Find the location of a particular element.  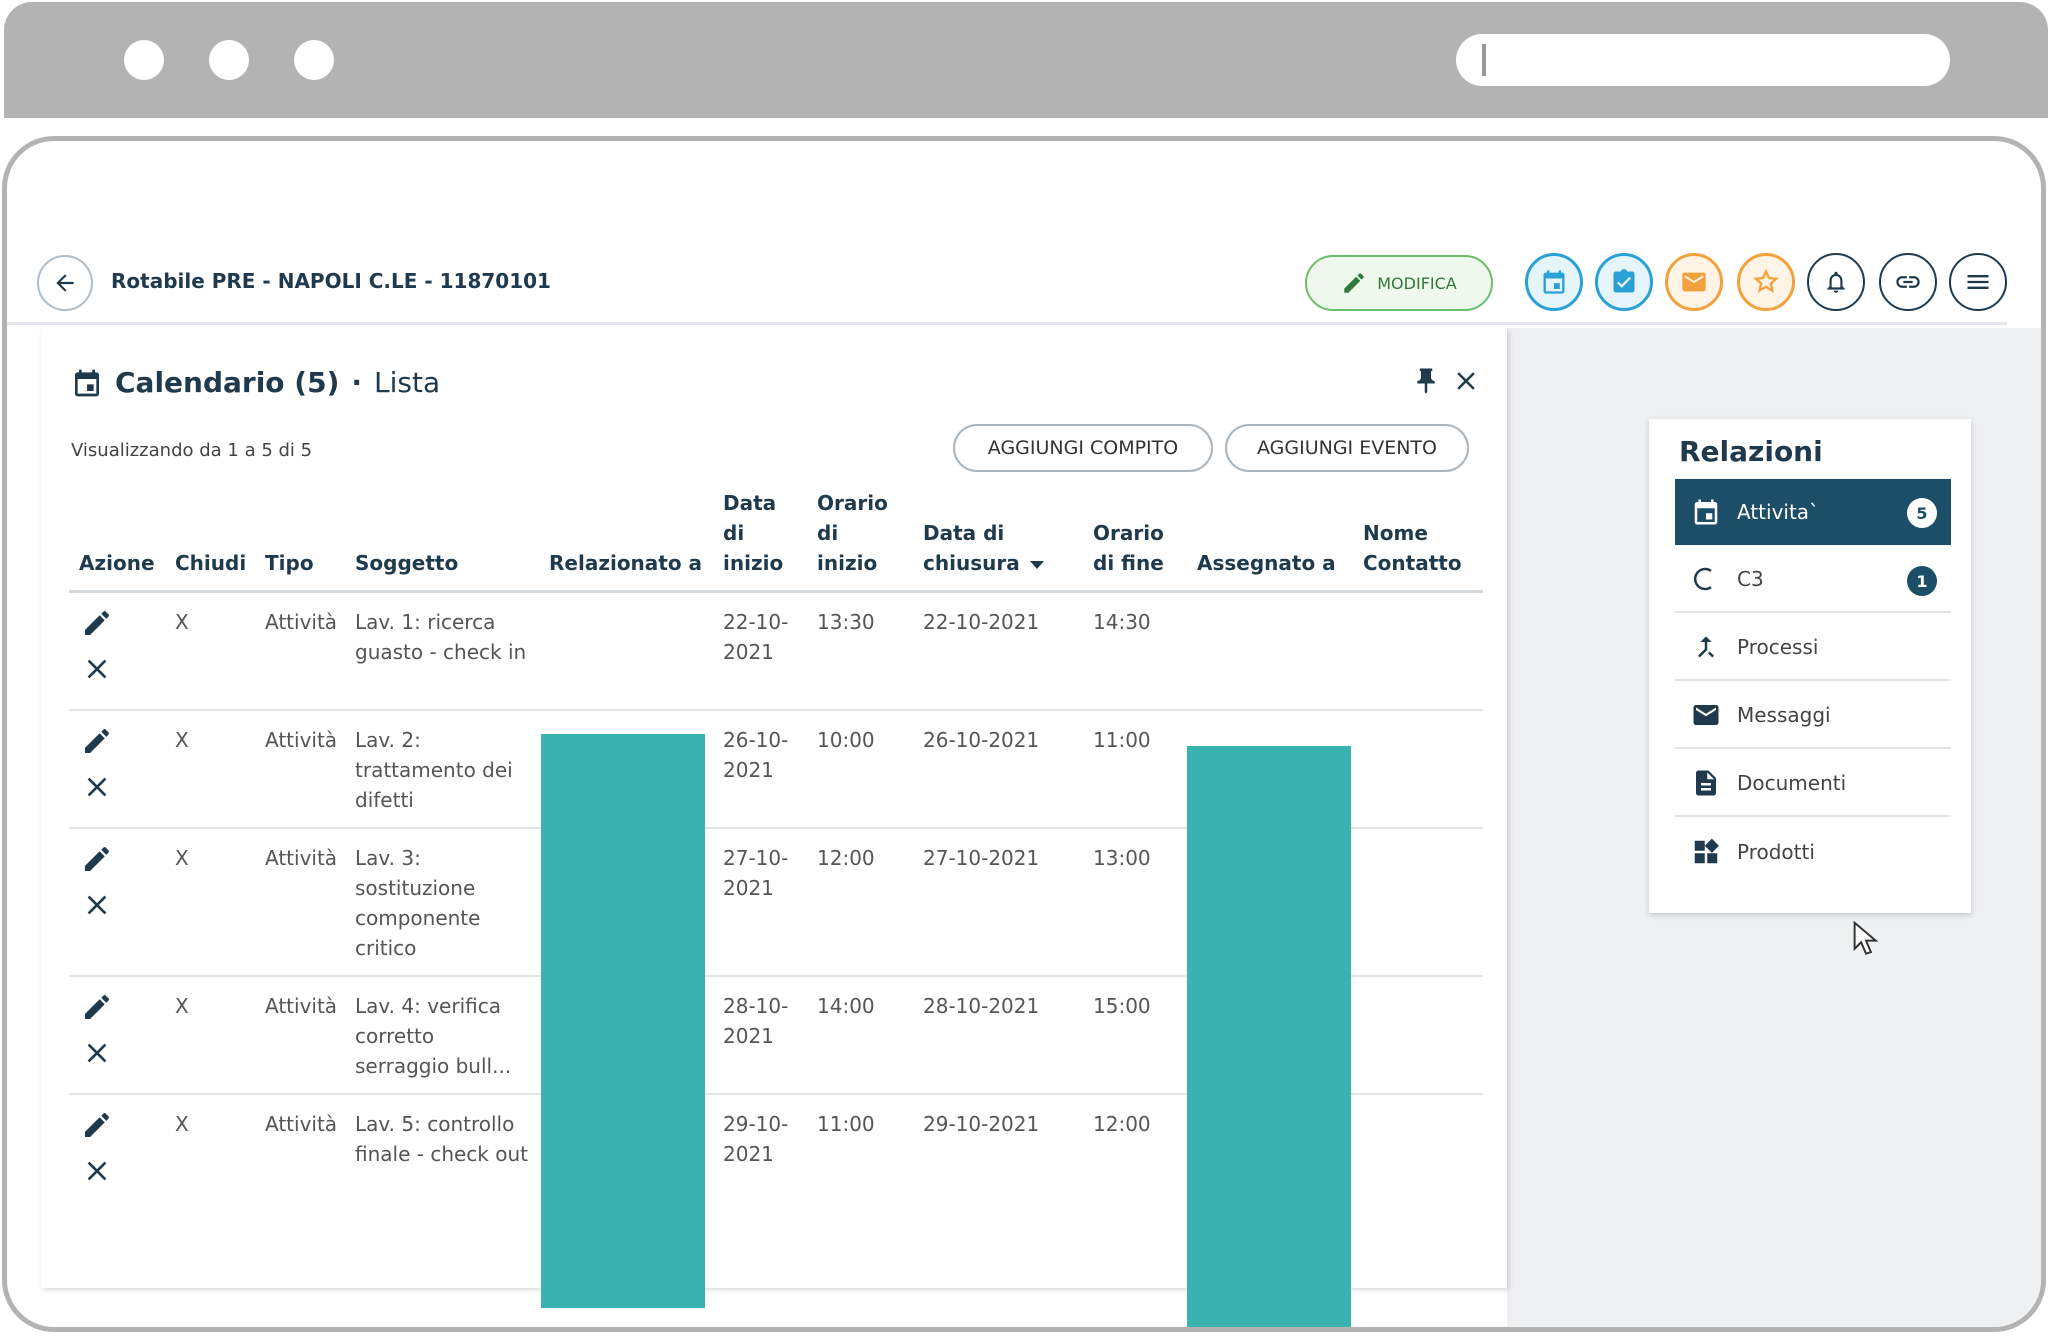

redacted-relazionato-block is located at coordinates (623, 1021).